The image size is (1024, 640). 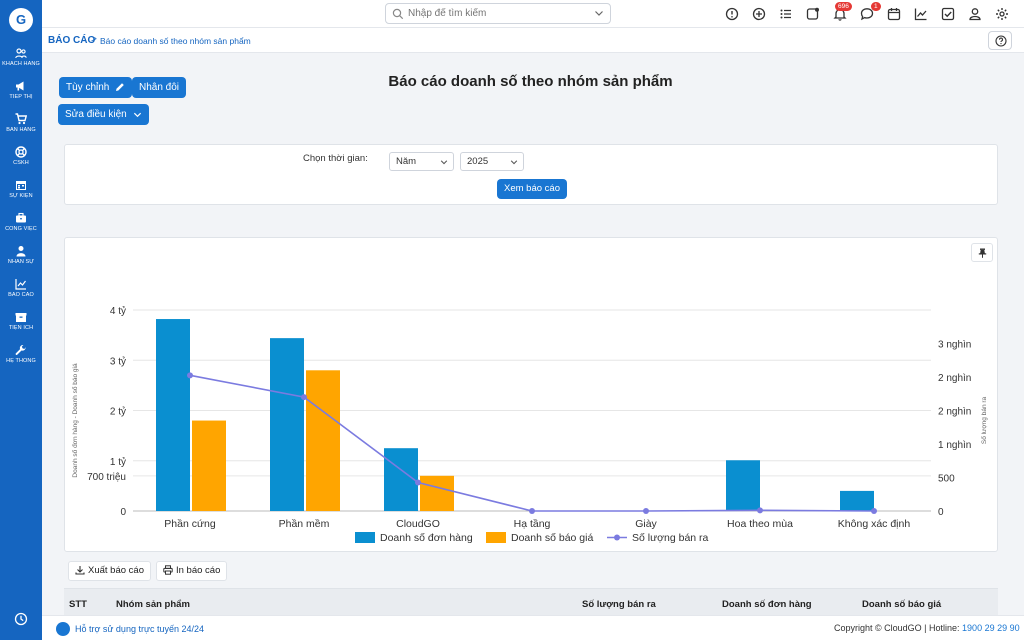 I want to click on sidebar-item-customers: Khách hàng, so click(x=21, y=57).